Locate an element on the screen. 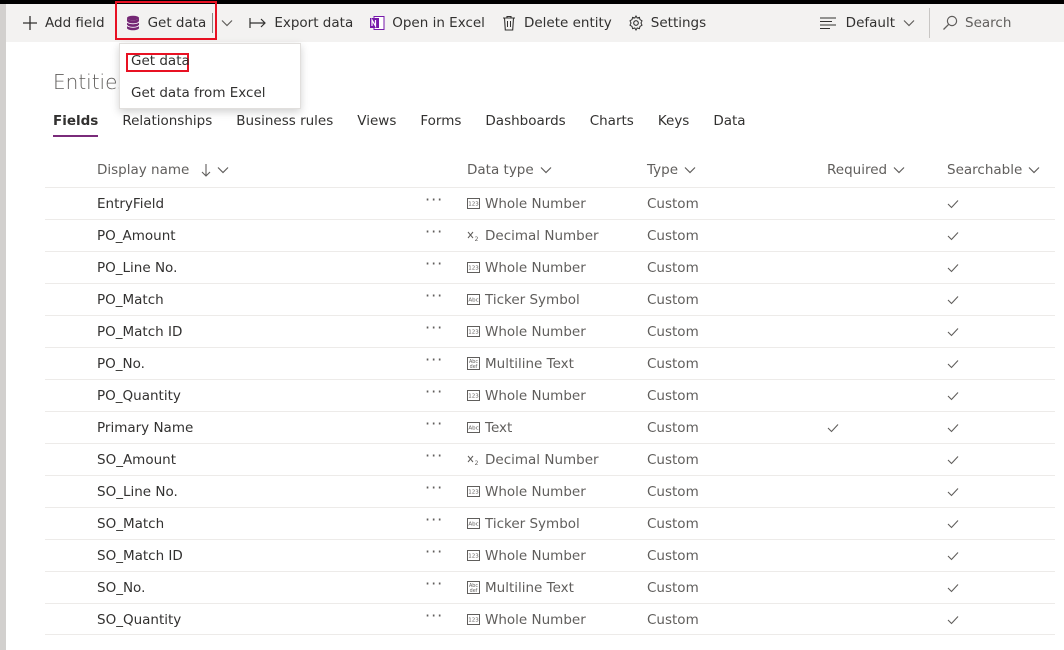 Image resolution: width=1064 pixels, height=650 pixels. column-header-searchable: Searchable is located at coordinates (993, 170).